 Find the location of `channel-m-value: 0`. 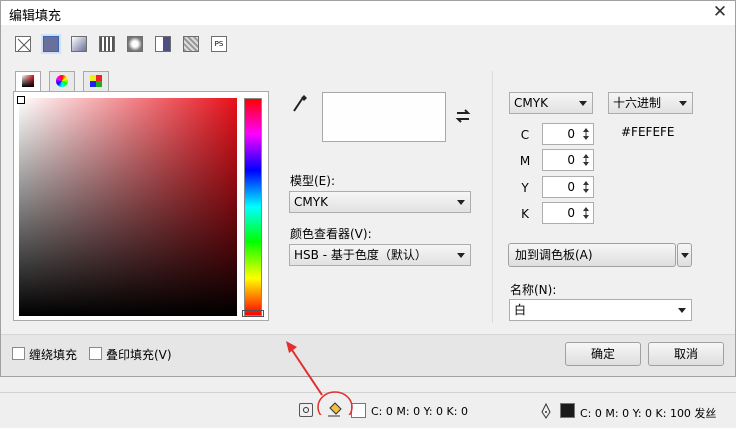

channel-m-value: 0 is located at coordinates (571, 160).